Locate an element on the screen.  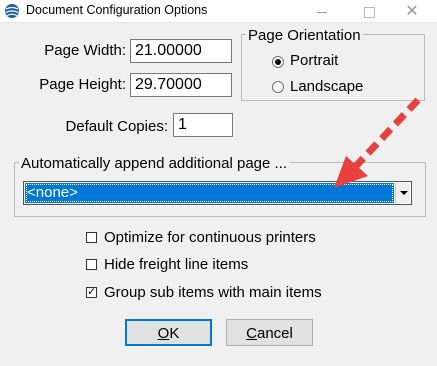
default-copies-field: 1 is located at coordinates (203, 125).